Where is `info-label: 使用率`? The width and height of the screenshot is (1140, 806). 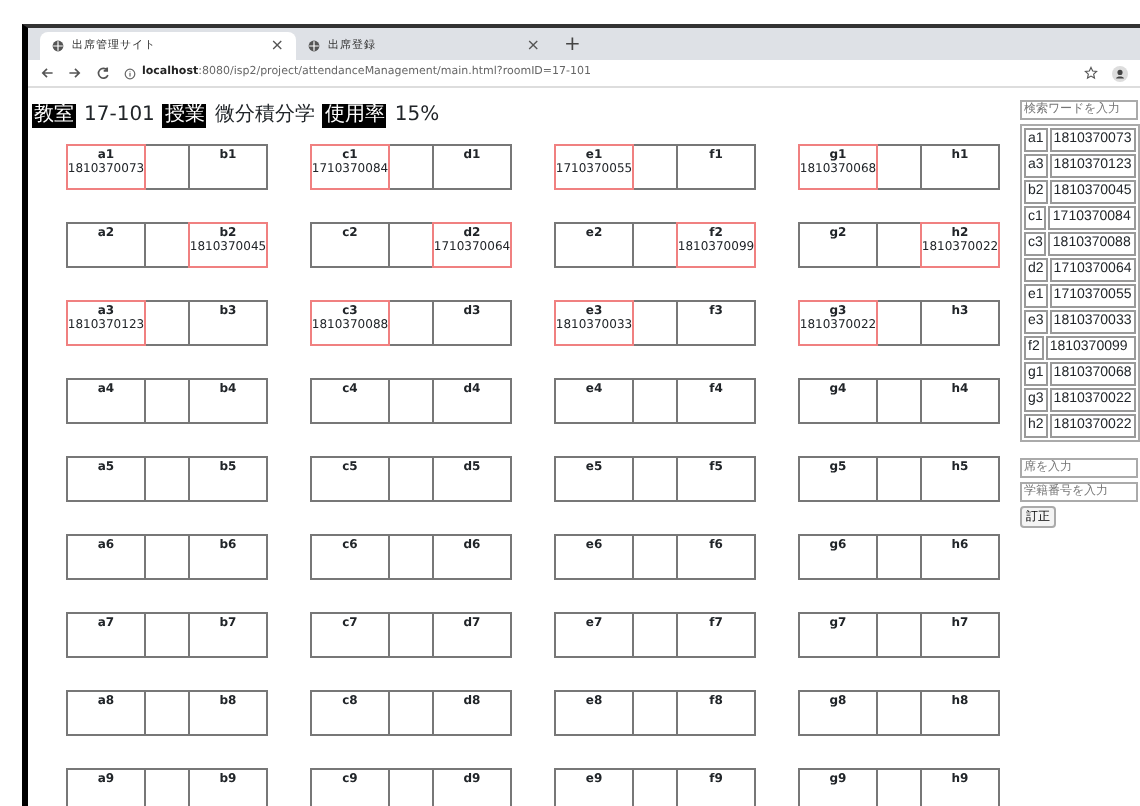 info-label: 使用率 is located at coordinates (354, 116).